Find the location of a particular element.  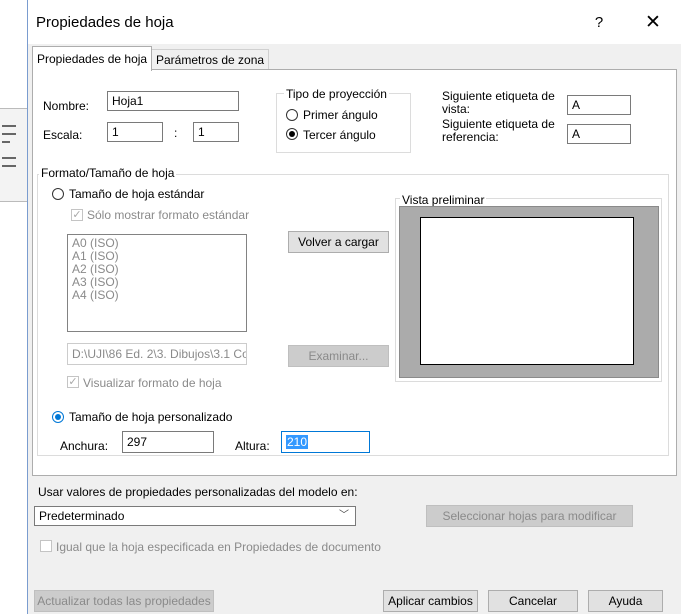

projection-title: Tipo de proyección is located at coordinates (336, 94).